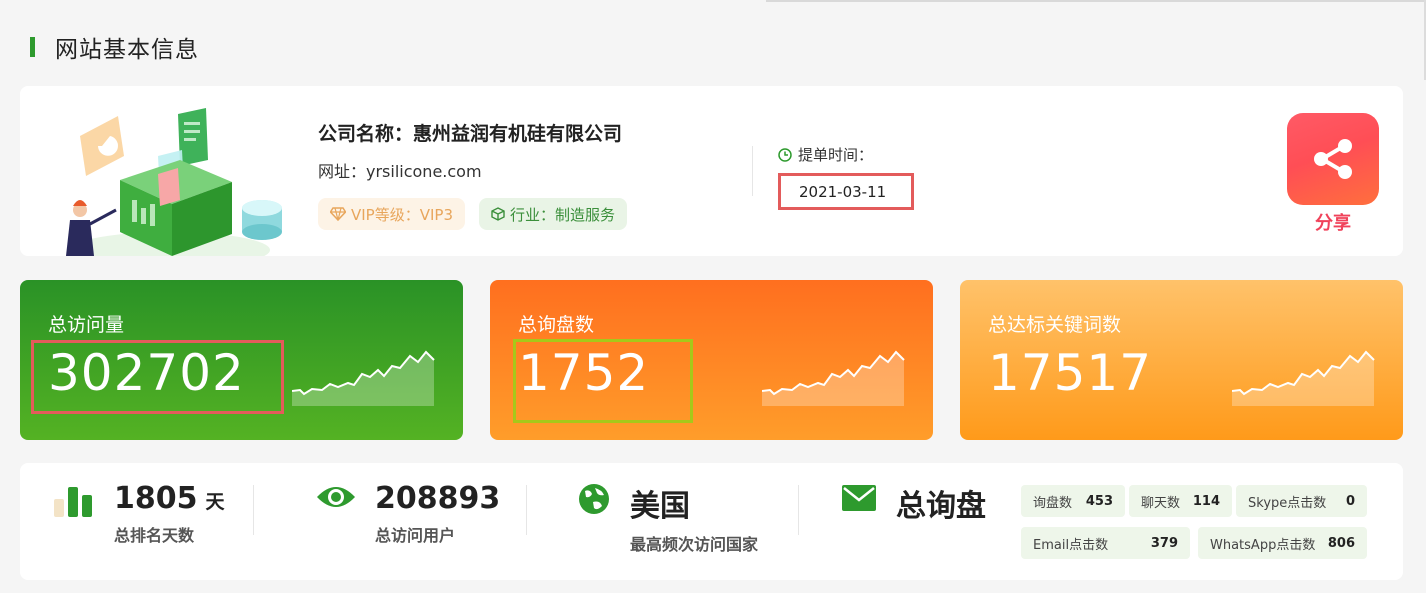 The height and width of the screenshot is (593, 1426). Describe the element at coordinates (127, 50) in the screenshot. I see `section-title-text: 网站基本信息` at that location.